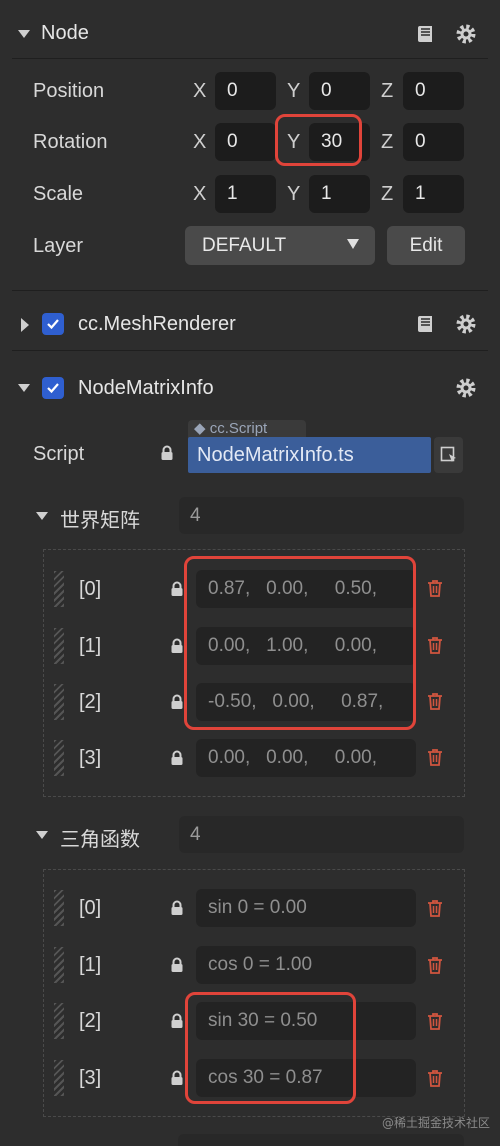 This screenshot has height=1146, width=500. What do you see at coordinates (42, 835) in the screenshot?
I see `collapse-trig-arrow` at bounding box center [42, 835].